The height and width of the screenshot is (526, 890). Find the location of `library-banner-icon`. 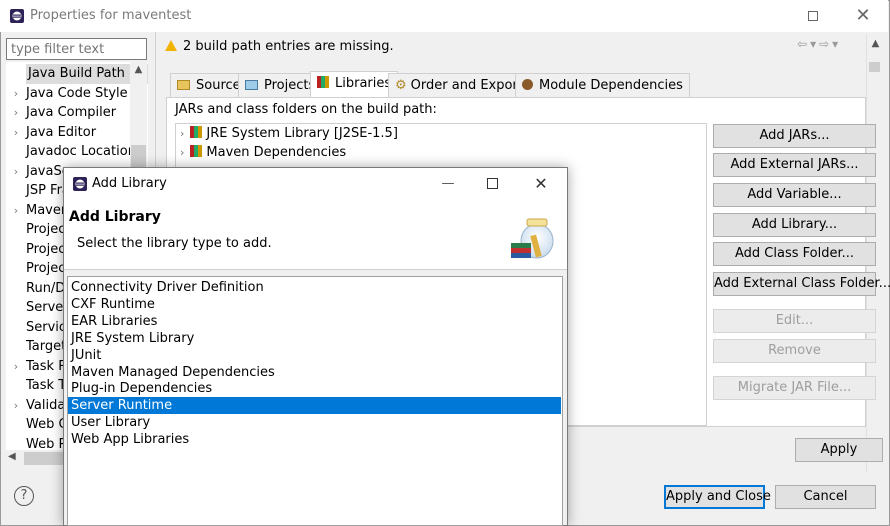

library-banner-icon is located at coordinates (532, 238).